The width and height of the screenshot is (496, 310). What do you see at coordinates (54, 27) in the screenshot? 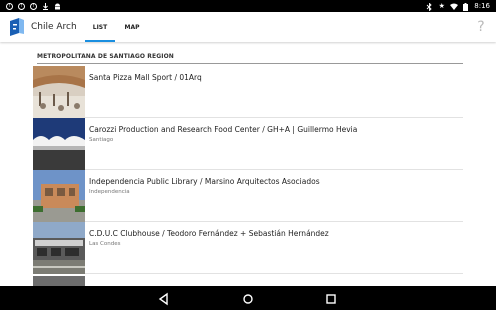
I see `app-title: Chile Arch` at bounding box center [54, 27].